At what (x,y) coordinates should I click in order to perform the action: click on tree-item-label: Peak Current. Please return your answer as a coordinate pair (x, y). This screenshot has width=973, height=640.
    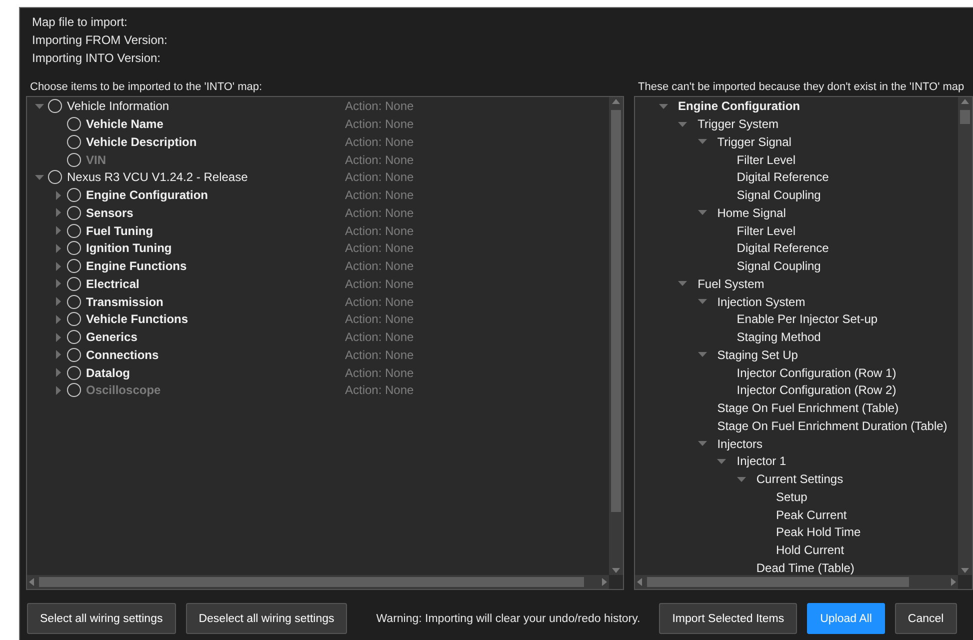
    Looking at the image, I should click on (811, 515).